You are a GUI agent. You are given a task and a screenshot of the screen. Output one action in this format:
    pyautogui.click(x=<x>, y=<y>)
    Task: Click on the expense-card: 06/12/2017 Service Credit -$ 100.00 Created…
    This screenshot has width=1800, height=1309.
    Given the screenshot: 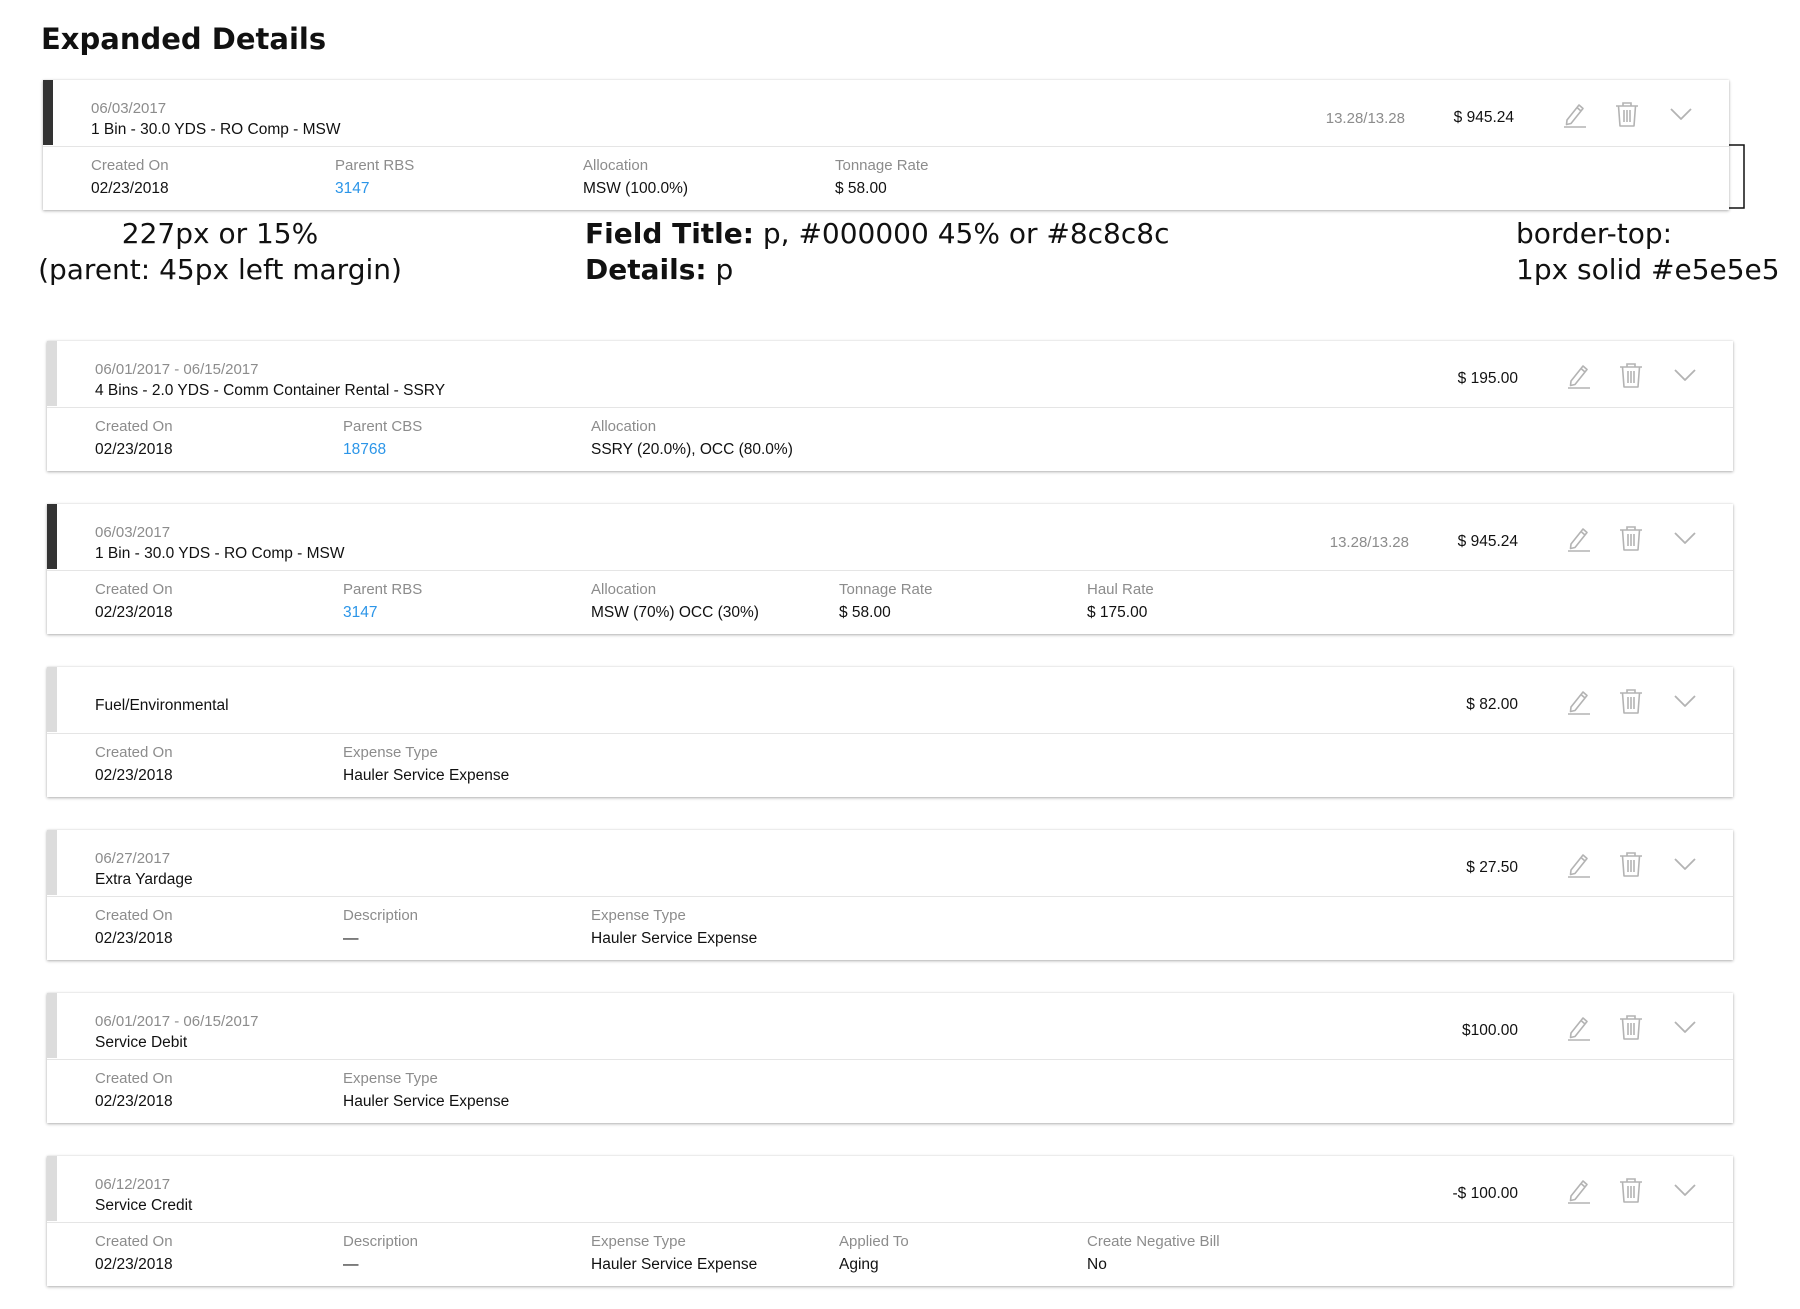 What is the action you would take?
    pyautogui.click(x=890, y=1221)
    